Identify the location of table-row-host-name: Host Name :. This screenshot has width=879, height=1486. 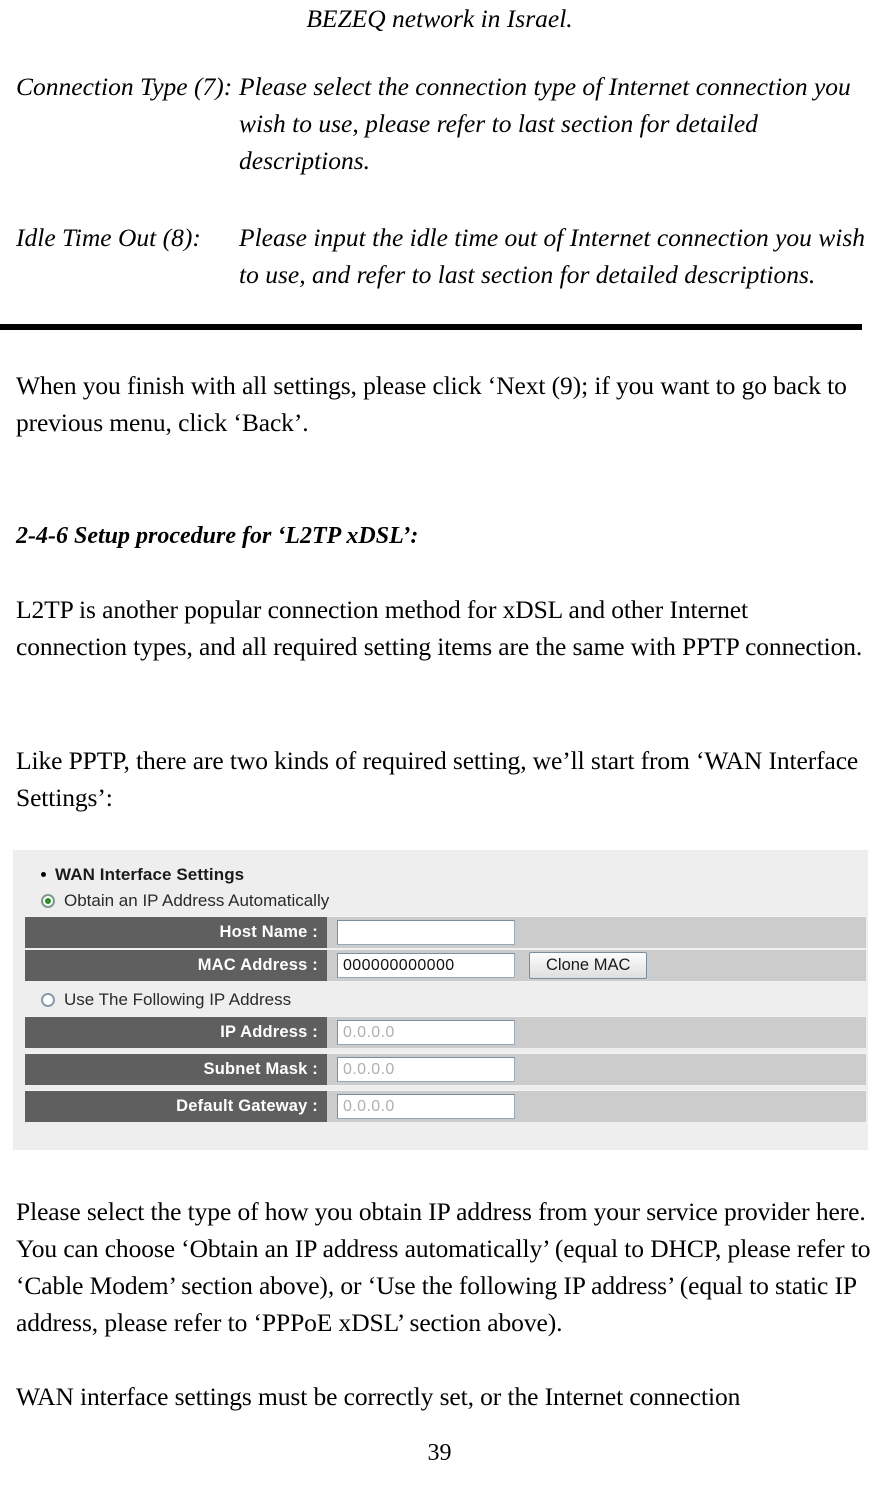
(445, 932).